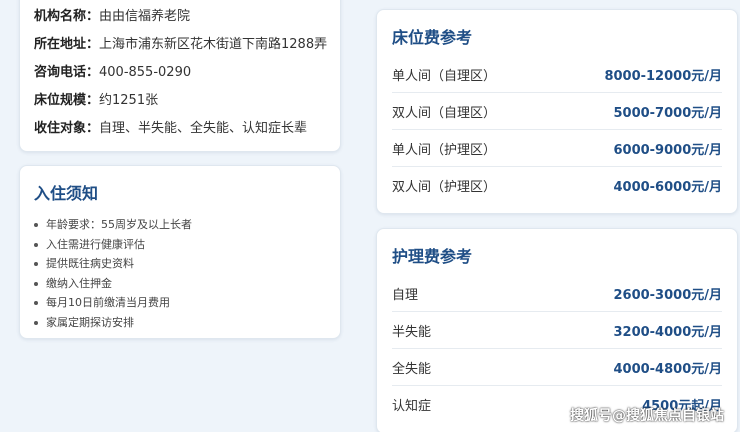 This screenshot has height=432, width=740. I want to click on room-type: 双人间（自理区）, so click(444, 113).